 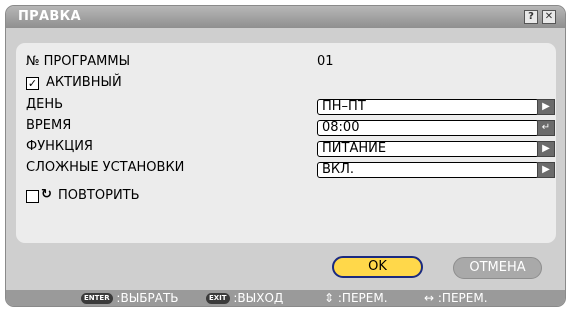 I want to click on repeat-checkbox, so click(x=32, y=196).